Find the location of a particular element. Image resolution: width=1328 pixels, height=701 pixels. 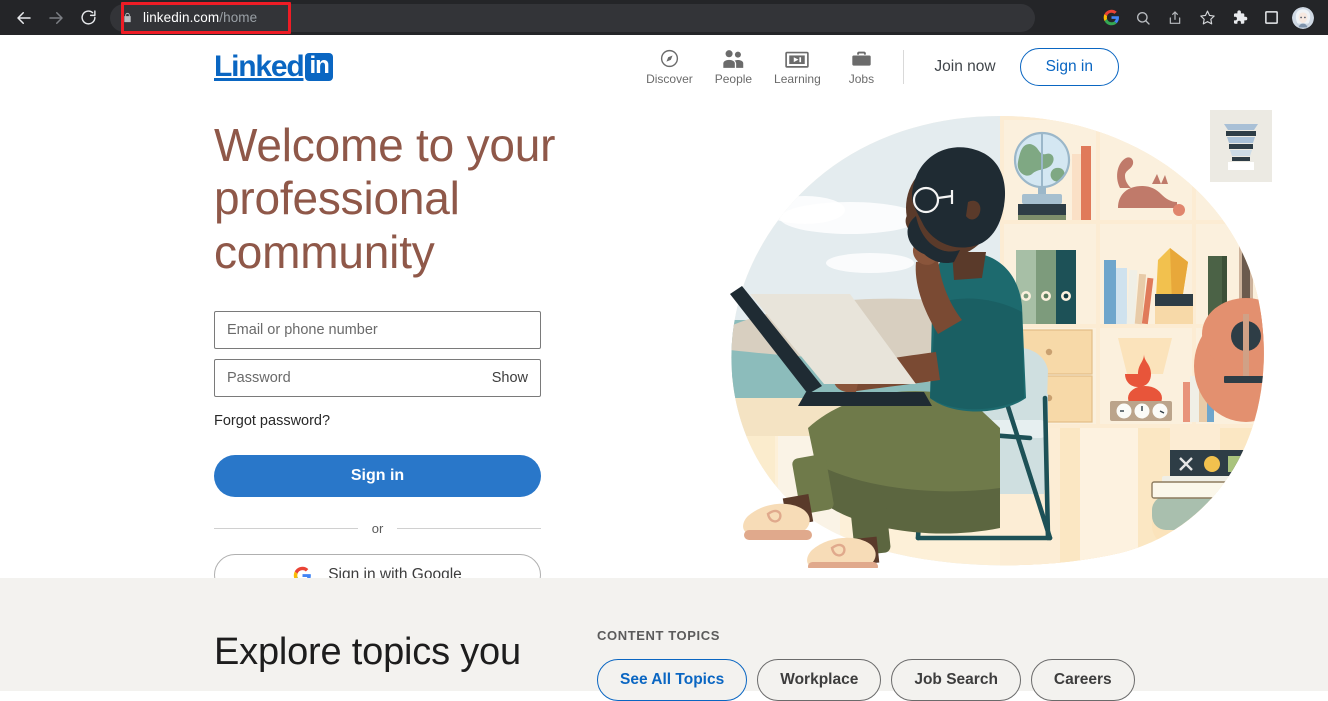

password-field: Show is located at coordinates (377, 378).